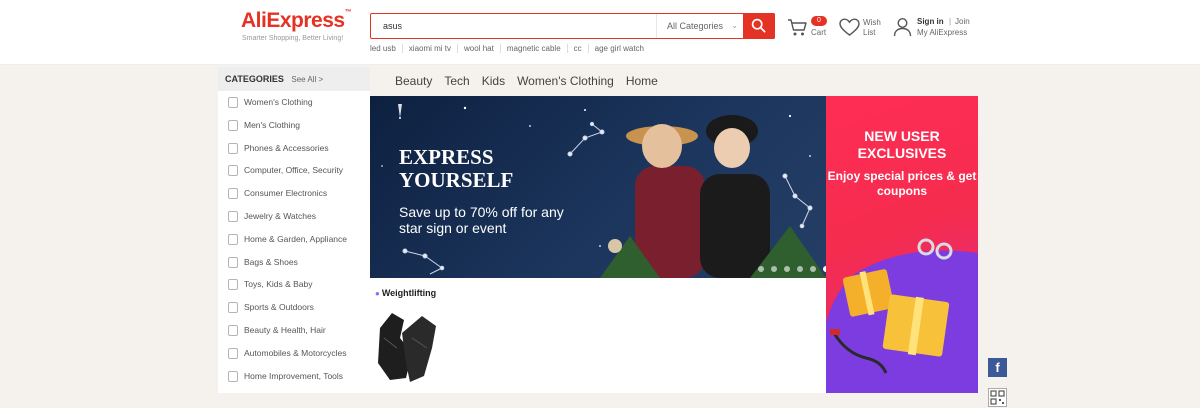  Describe the element at coordinates (456, 180) in the screenshot. I see `banner-title-line: YOURSELF` at that location.